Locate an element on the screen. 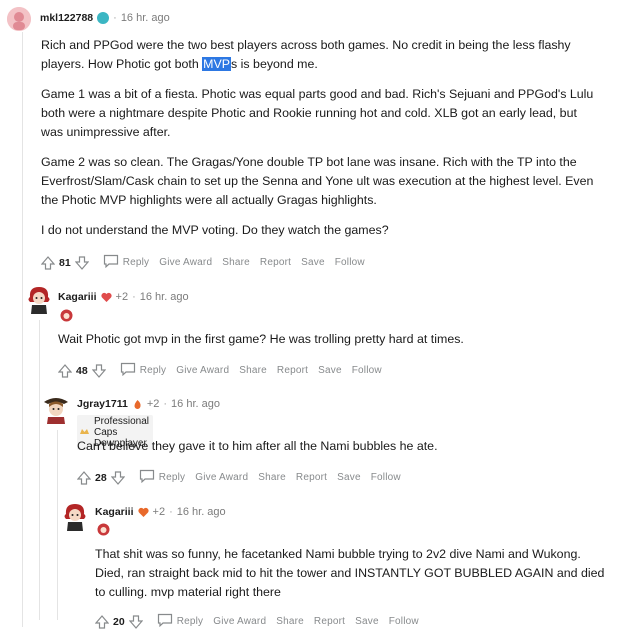 This screenshot has height=632, width=640. vote-count: 20 is located at coordinates (119, 621).